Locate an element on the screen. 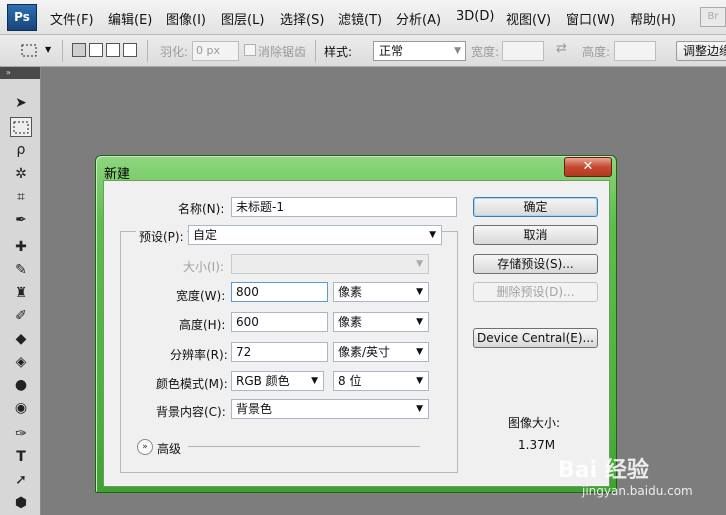  menu-help: 帮助(H) is located at coordinates (653, 18).